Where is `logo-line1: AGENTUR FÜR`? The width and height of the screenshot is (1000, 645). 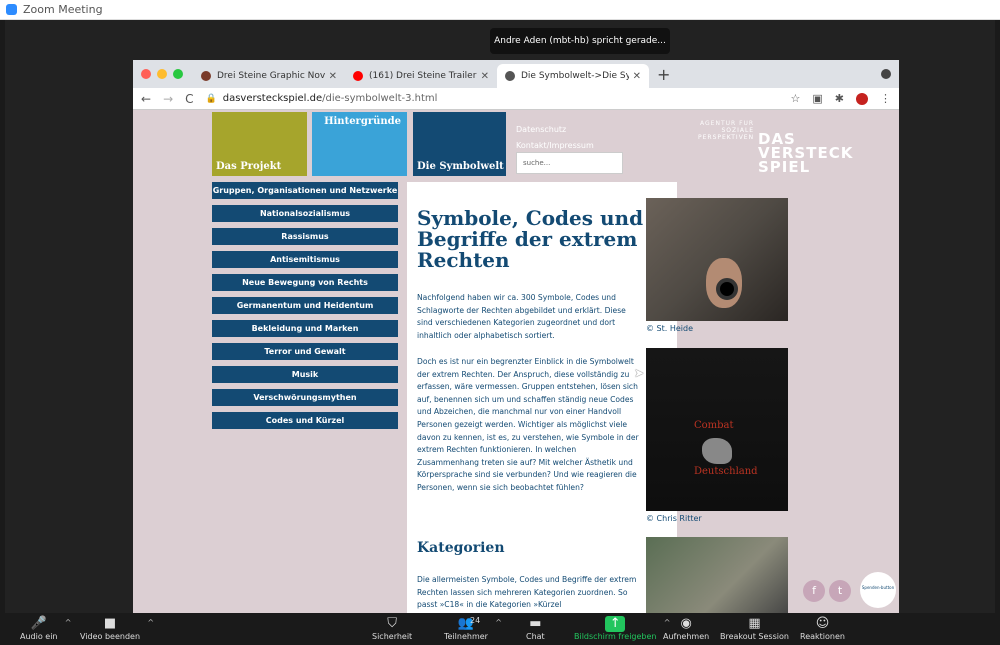 logo-line1: AGENTUR FÜR is located at coordinates (727, 123).